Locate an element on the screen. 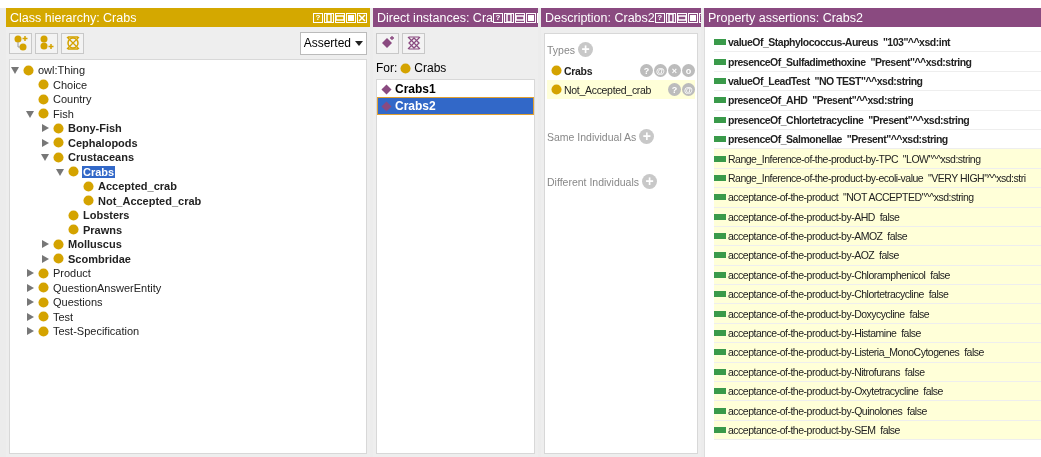  add-sibling-icon is located at coordinates (46, 43).